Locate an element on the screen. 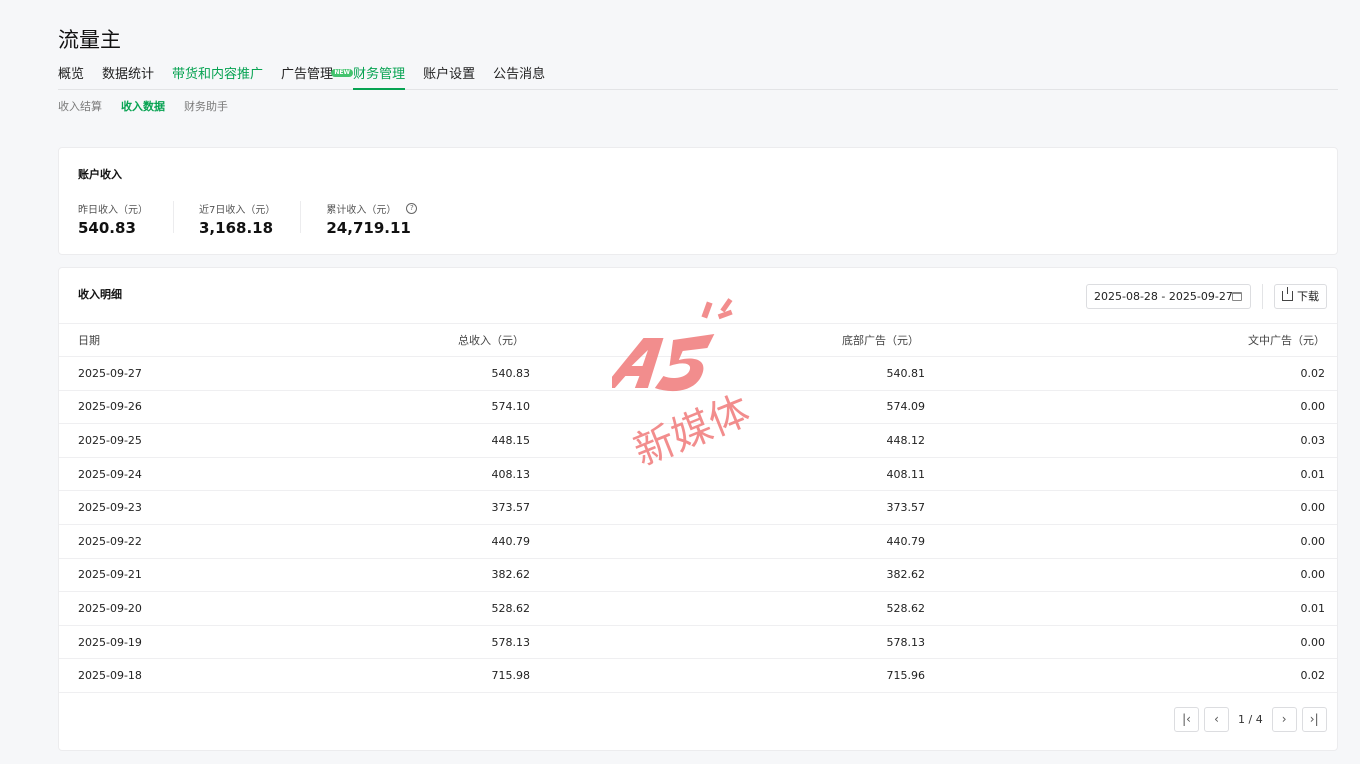 This screenshot has height=764, width=1360. cell-bottom-ad: 715.96 is located at coordinates (727, 675).